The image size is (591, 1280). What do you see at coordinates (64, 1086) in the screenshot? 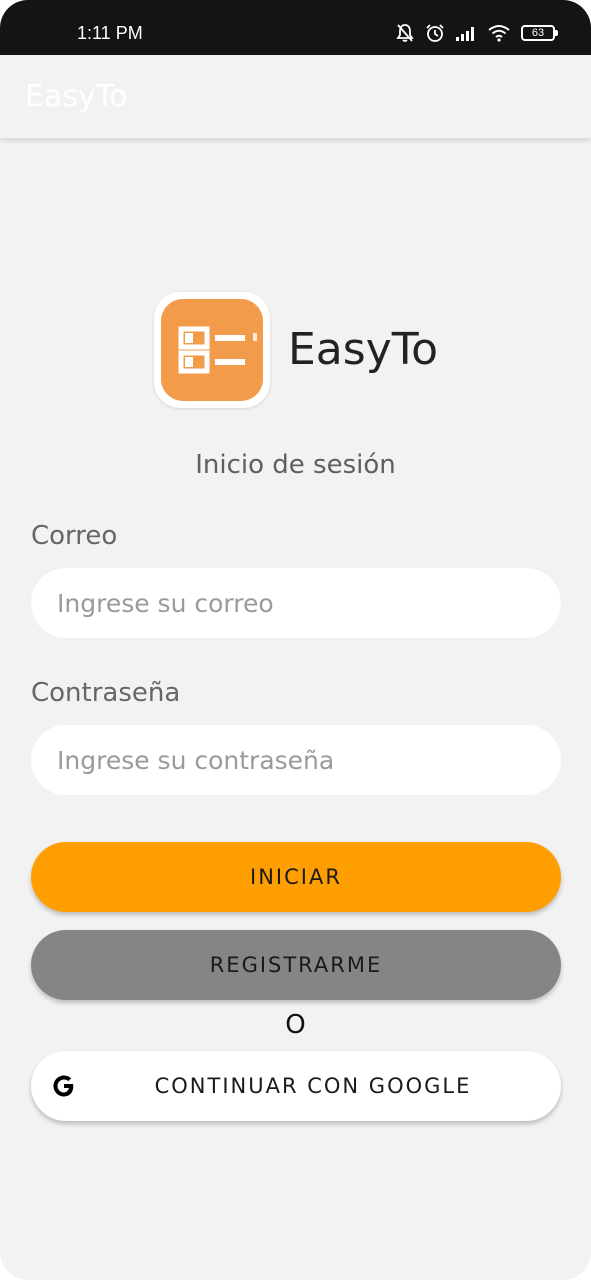
I see `google-icon` at bounding box center [64, 1086].